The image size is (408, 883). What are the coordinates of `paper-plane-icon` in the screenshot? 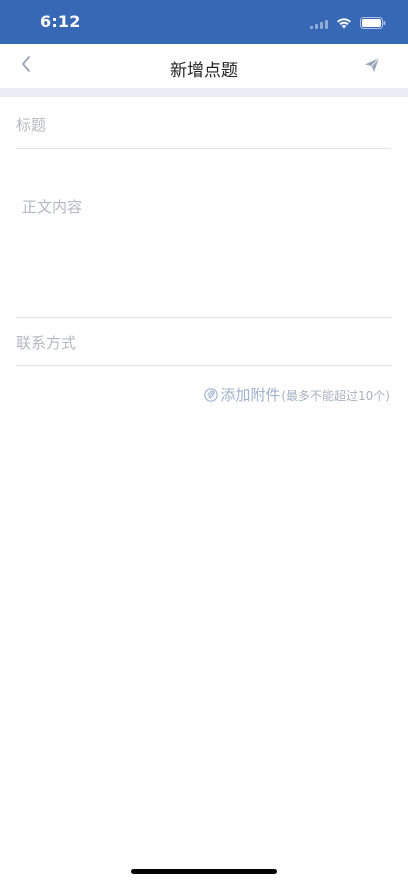 It's located at (372, 67).